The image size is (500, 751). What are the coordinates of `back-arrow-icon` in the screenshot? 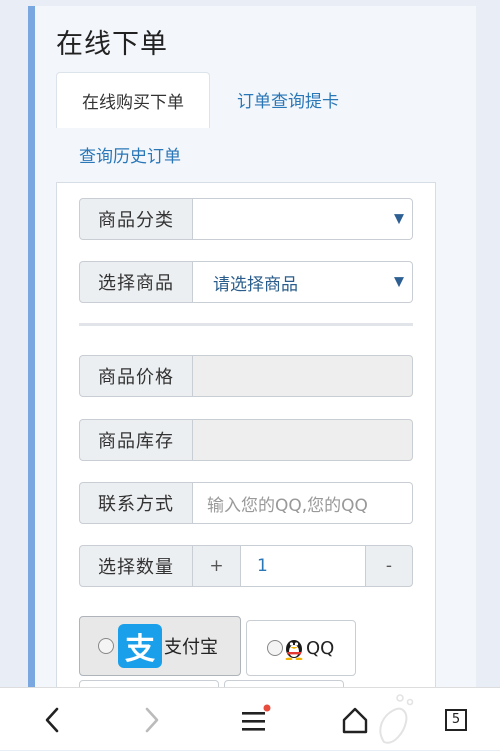 It's located at (52, 719).